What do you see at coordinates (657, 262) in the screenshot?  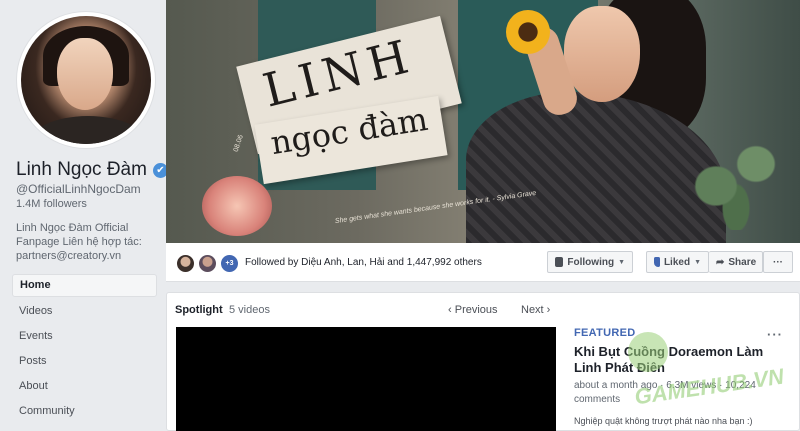 I see `thumbs-up-icon` at bounding box center [657, 262].